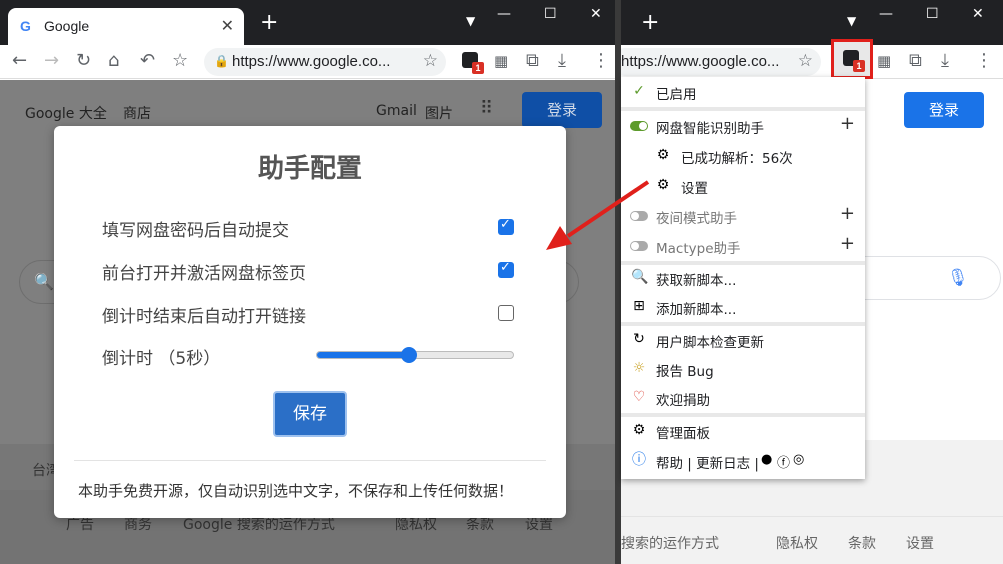  What do you see at coordinates (506, 226) in the screenshot?
I see `option-auto-submit-checkbox` at bounding box center [506, 226].